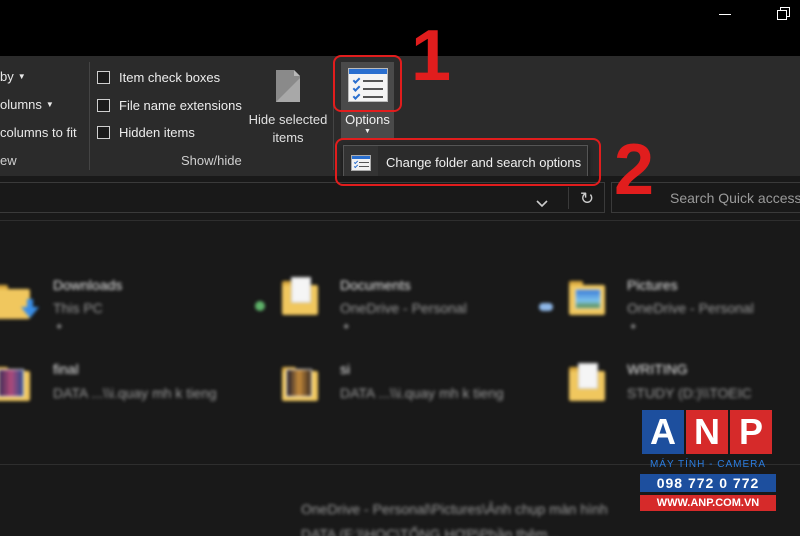 This screenshot has width=800, height=536. Describe the element at coordinates (288, 86) in the screenshot. I see `hide-document-icon` at that location.